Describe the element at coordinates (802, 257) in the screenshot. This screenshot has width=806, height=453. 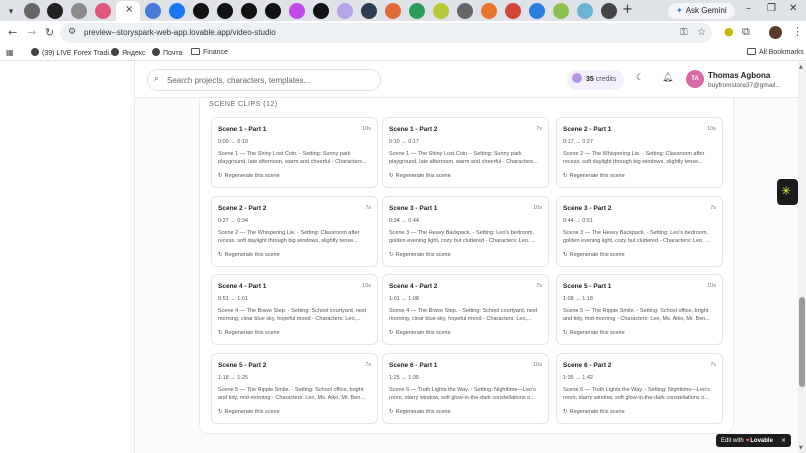
I see `page-scrollbar: ▲ ▼` at that location.